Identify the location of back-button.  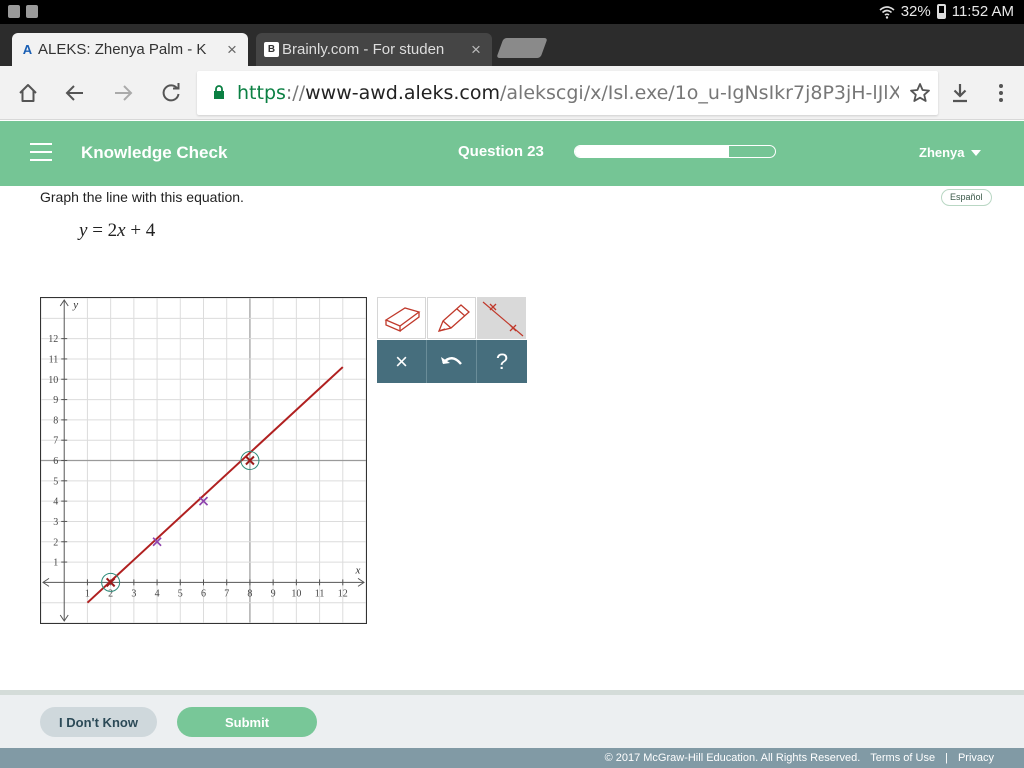
(75, 93).